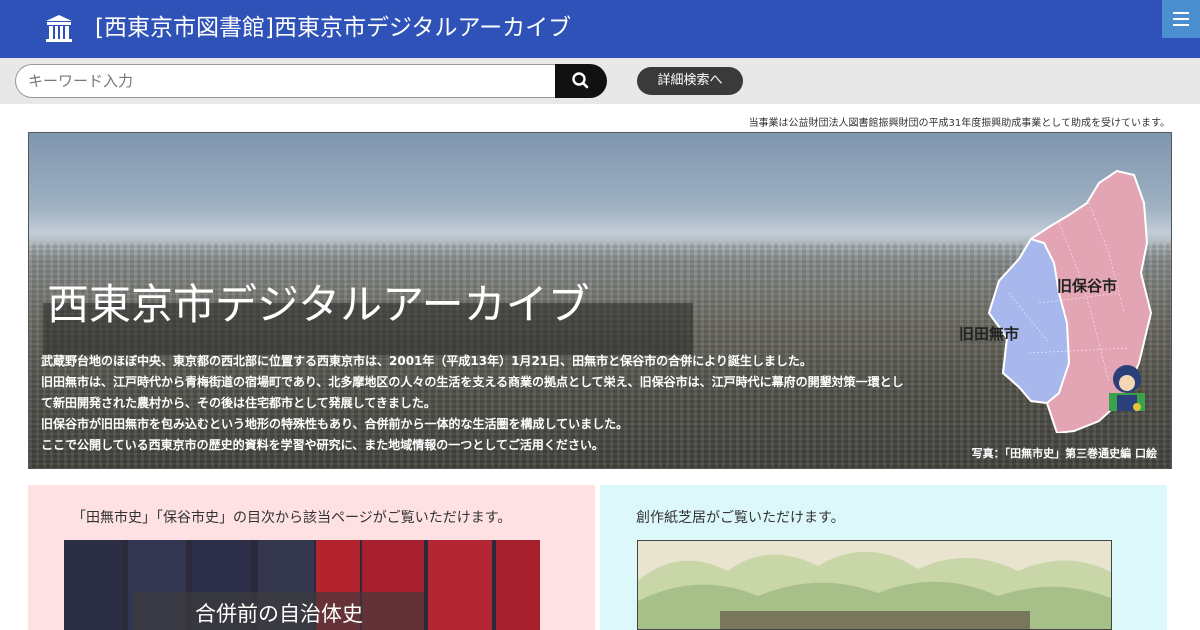  I want to click on hero-title: 西東京市デジタルアーカイブ, so click(318, 304).